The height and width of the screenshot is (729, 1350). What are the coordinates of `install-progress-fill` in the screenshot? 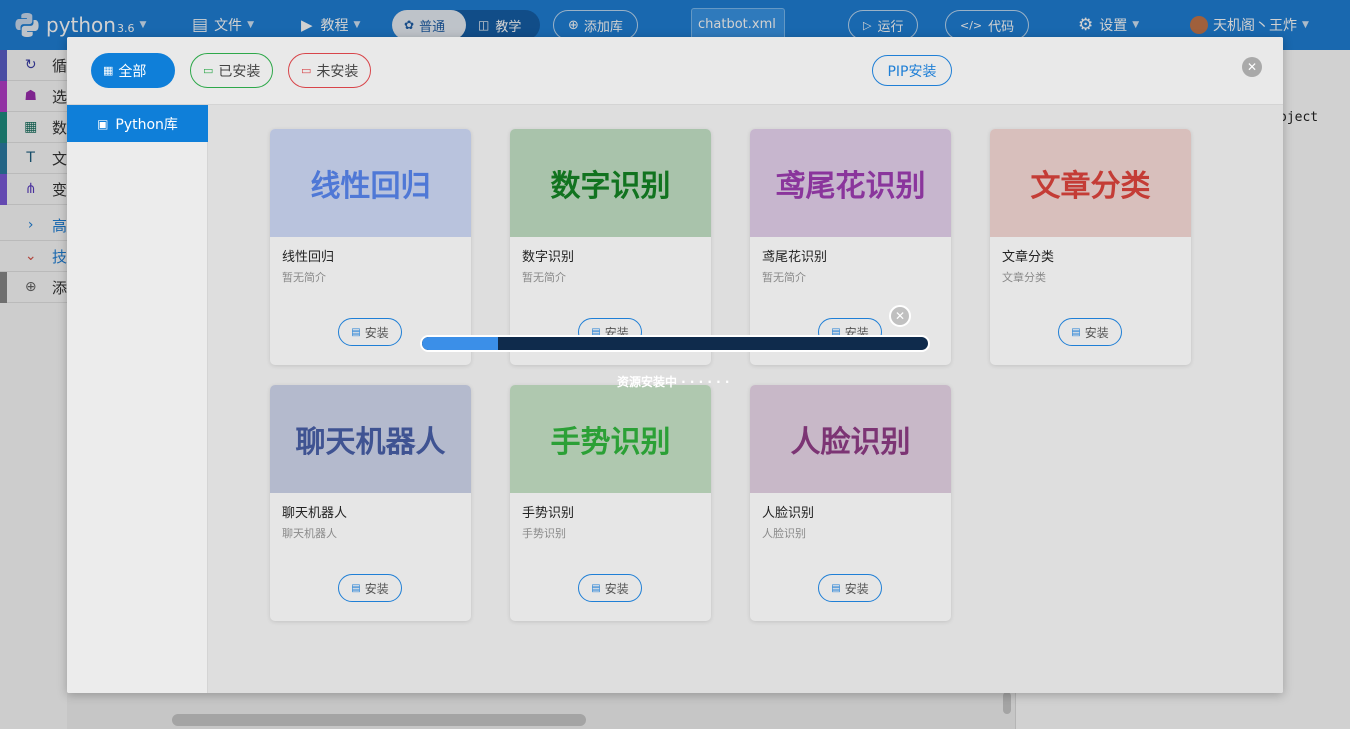 It's located at (460, 343).